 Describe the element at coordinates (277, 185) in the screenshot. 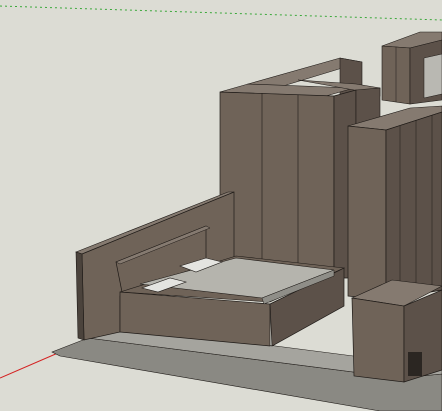

I see `wardrobe-tall` at that location.